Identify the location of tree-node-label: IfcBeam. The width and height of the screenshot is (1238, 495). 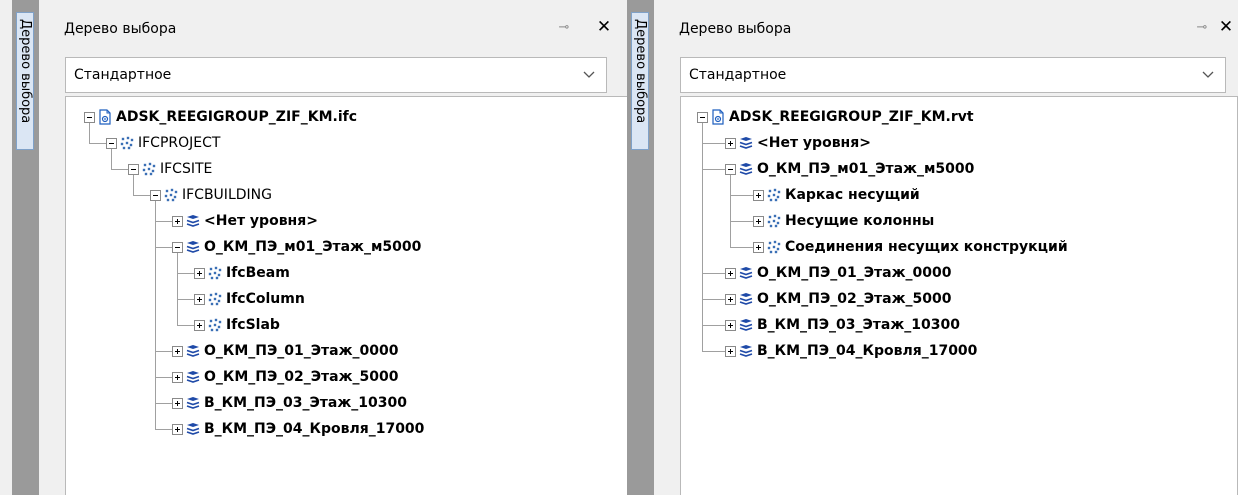
(258, 273).